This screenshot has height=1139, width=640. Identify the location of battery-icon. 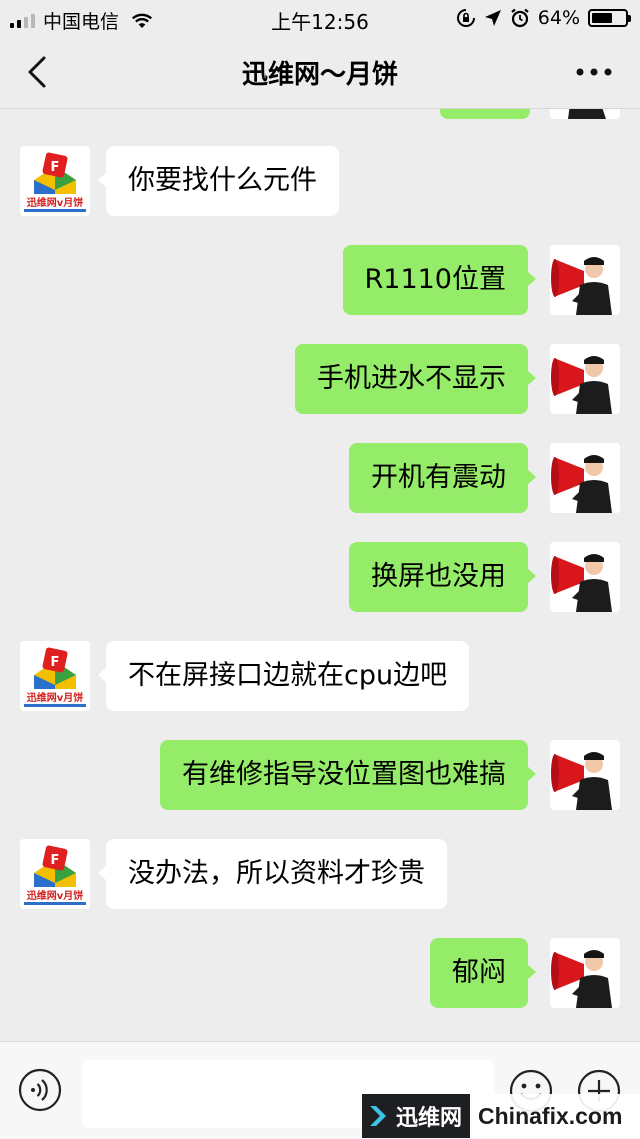
(609, 18).